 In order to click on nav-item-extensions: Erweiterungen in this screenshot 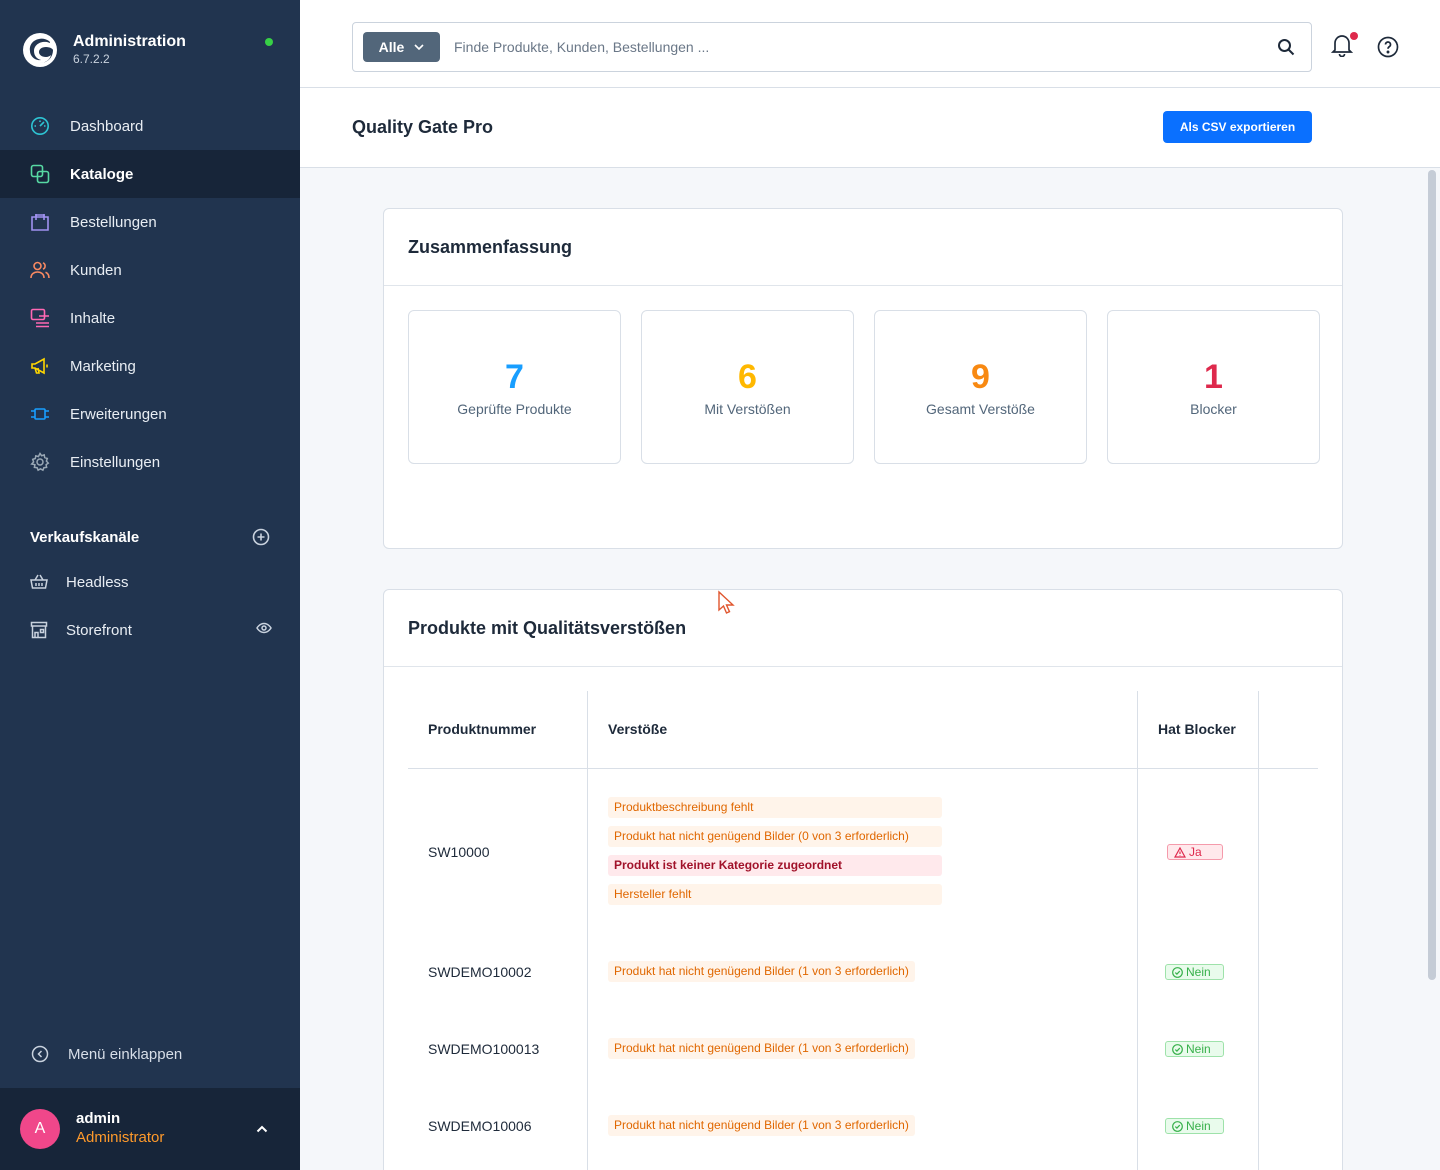, I will do `click(150, 414)`.